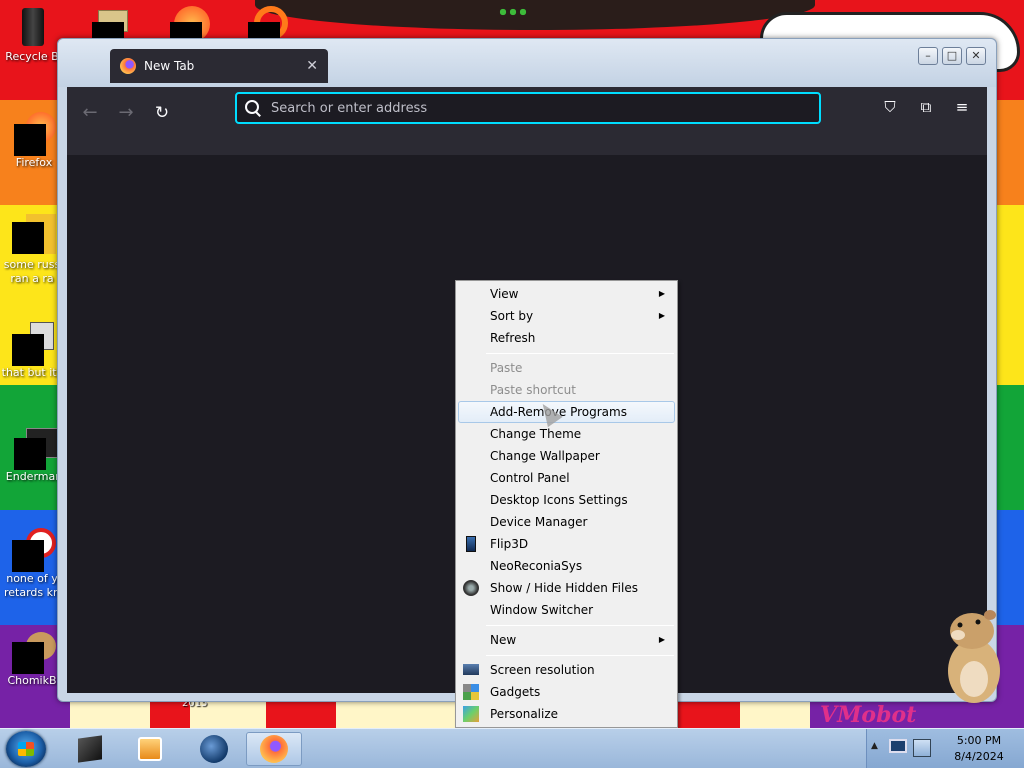  Describe the element at coordinates (471, 588) in the screenshot. I see `hidden-files-icon` at that location.